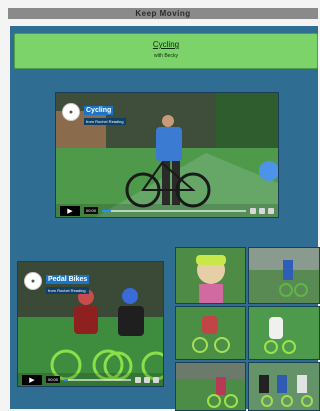 This screenshot has width=320, height=411. Describe the element at coordinates (166, 56) in the screenshot. I see `banner-subtitle: with Becky` at that location.